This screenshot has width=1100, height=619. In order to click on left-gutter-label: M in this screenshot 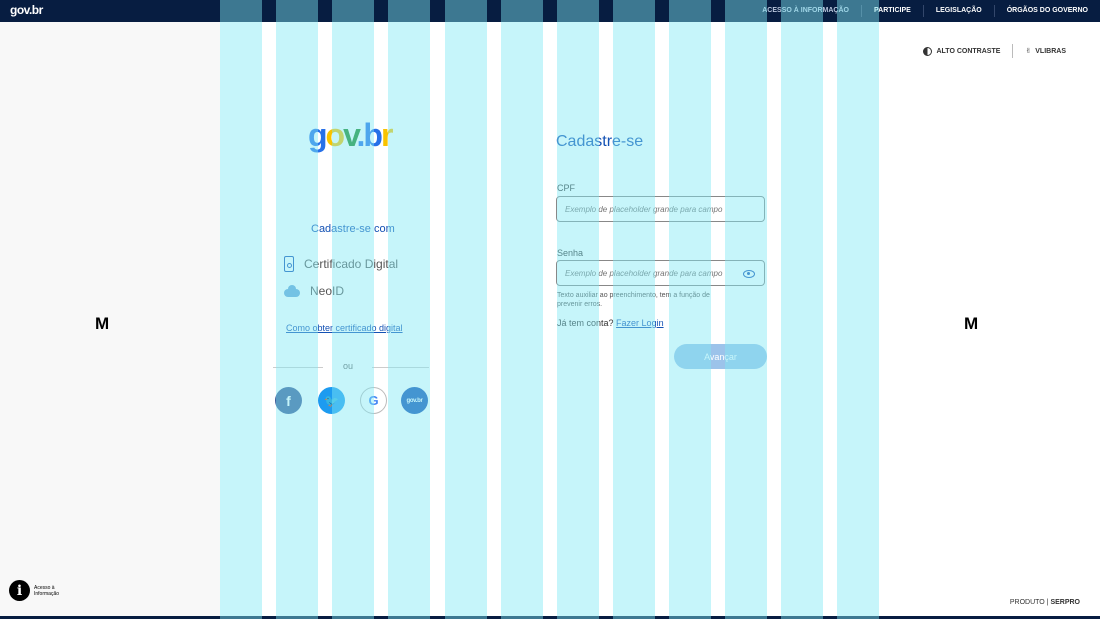, I will do `click(102, 323)`.